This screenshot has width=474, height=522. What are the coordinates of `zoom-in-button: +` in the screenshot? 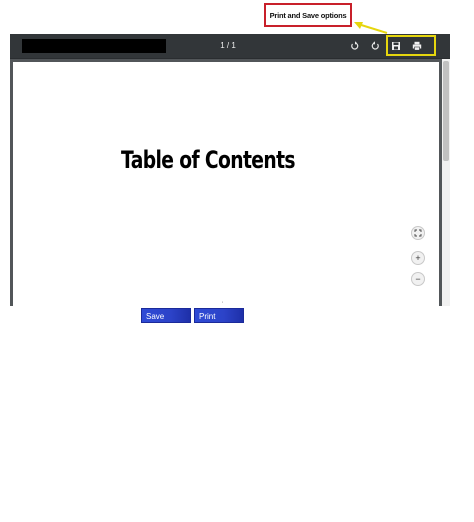 It's located at (418, 258).